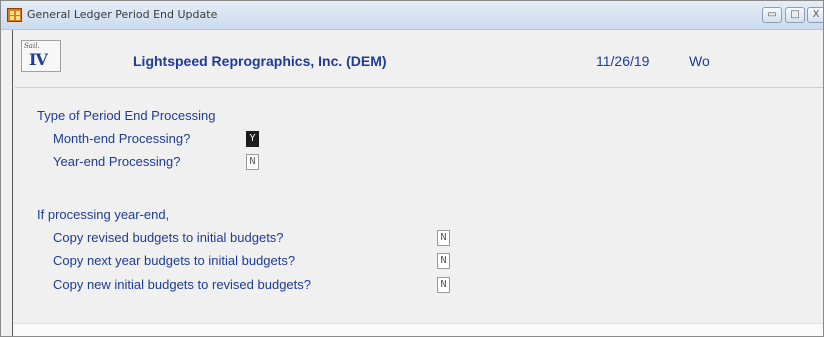 This screenshot has width=824, height=337. What do you see at coordinates (772, 15) in the screenshot?
I see `minimize-button: ▭` at bounding box center [772, 15].